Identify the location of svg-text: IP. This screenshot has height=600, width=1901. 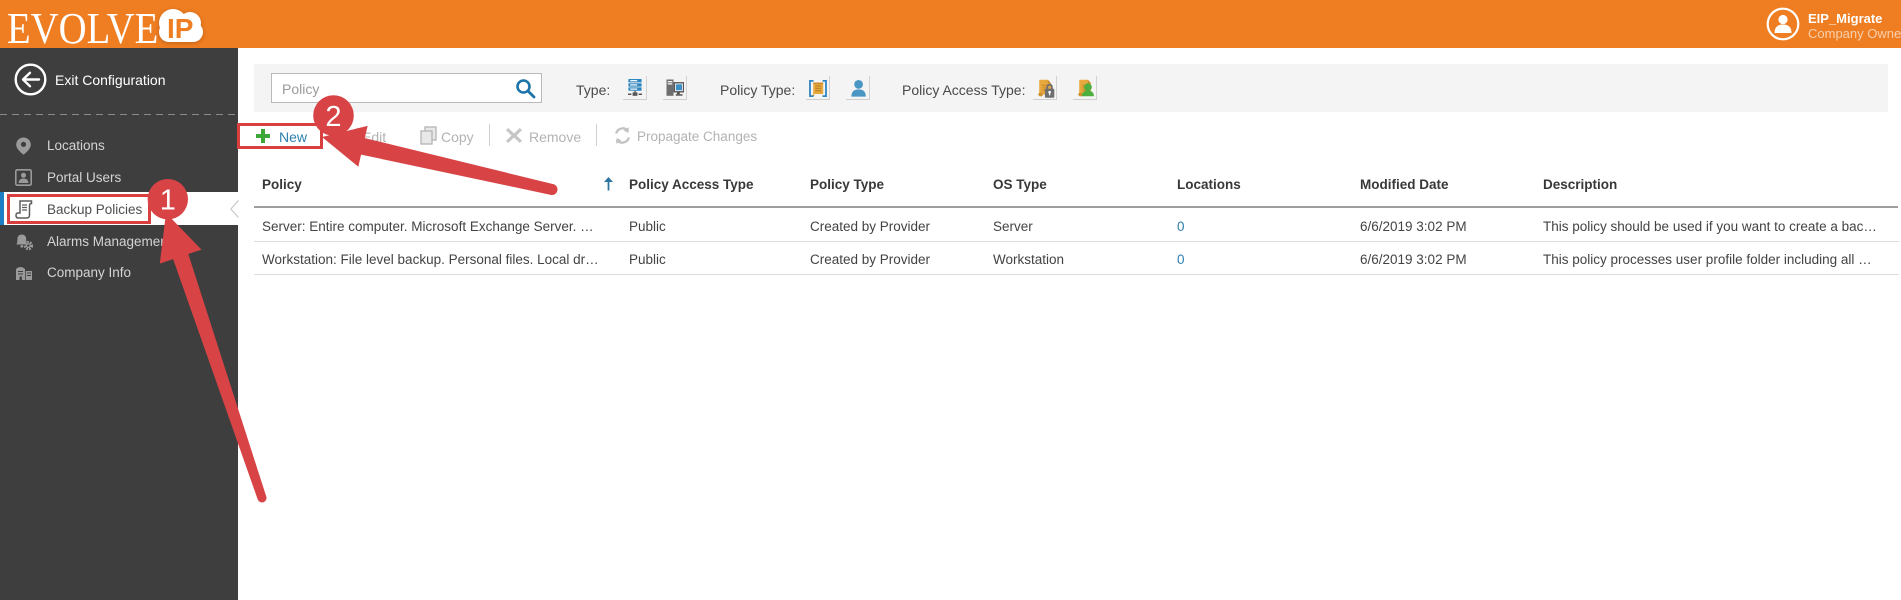
(180, 28).